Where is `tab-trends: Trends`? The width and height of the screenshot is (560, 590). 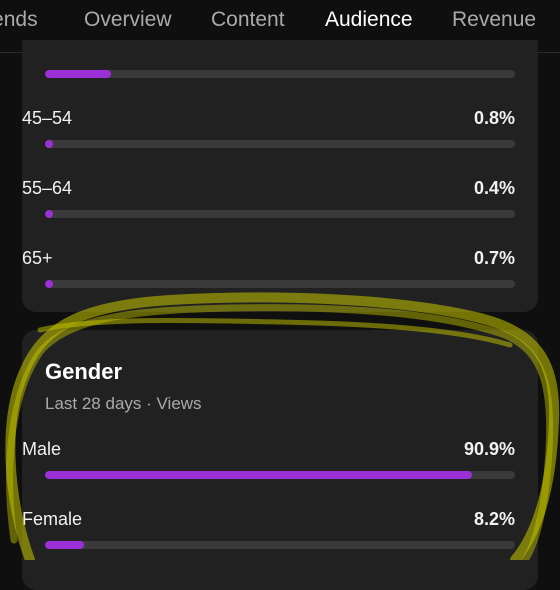
tab-trends: Trends is located at coordinates (19, 20).